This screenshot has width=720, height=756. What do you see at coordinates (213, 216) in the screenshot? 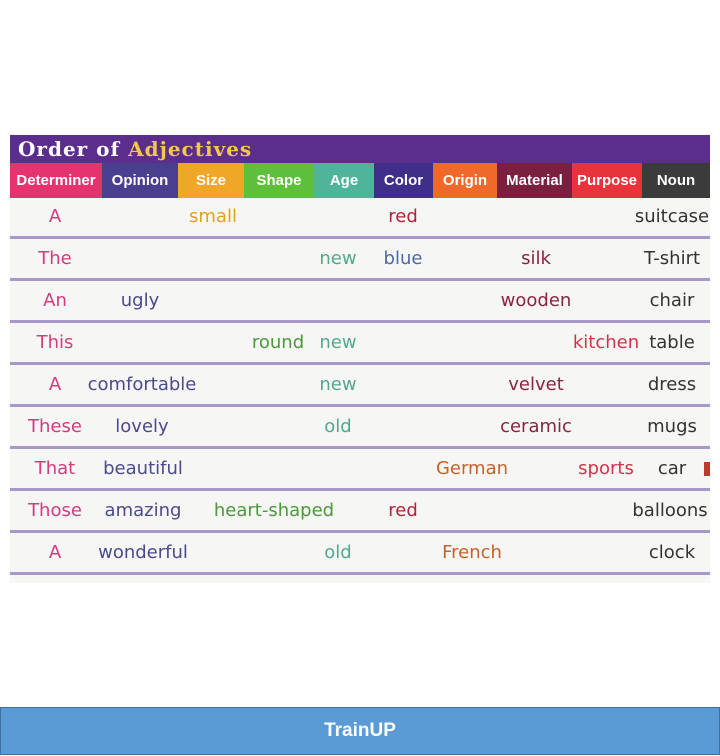
I see `cell-size: small` at bounding box center [213, 216].